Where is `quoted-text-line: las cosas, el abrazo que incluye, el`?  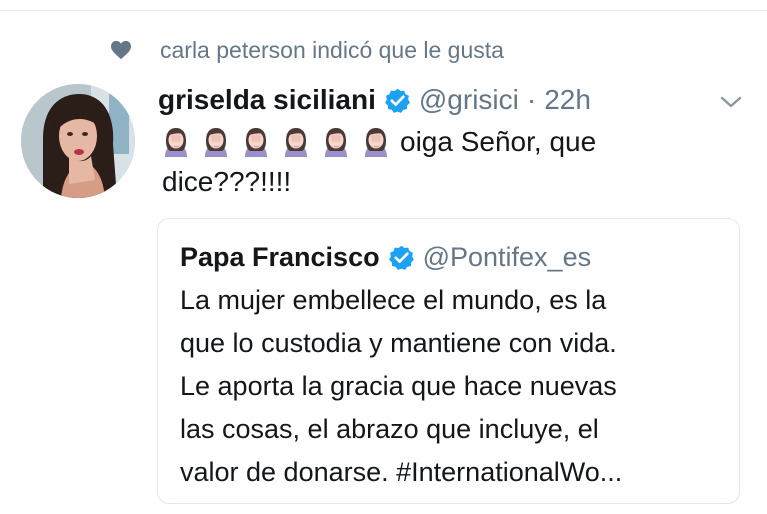
quoted-text-line: las cosas, el abrazo que incluye, el is located at coordinates (389, 429).